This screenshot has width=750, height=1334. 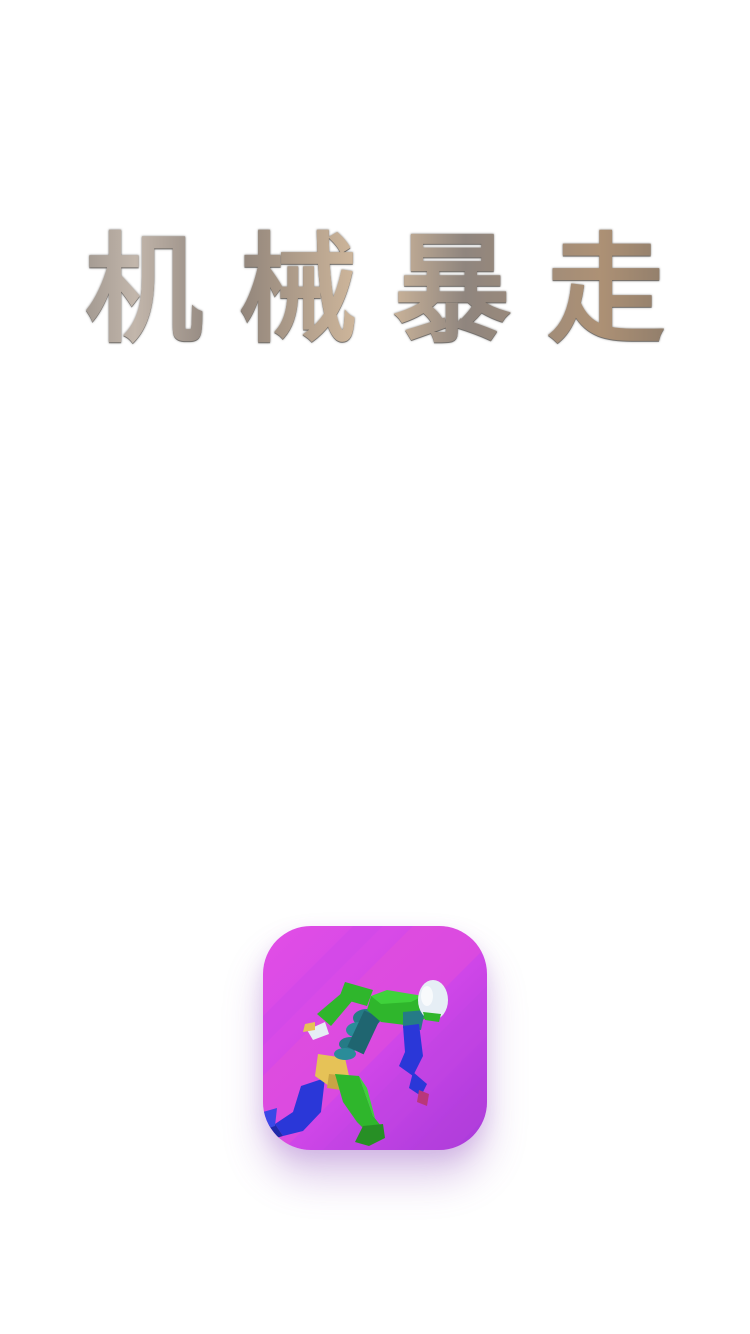 I want to click on running-robot-icon, so click(x=375, y=1038).